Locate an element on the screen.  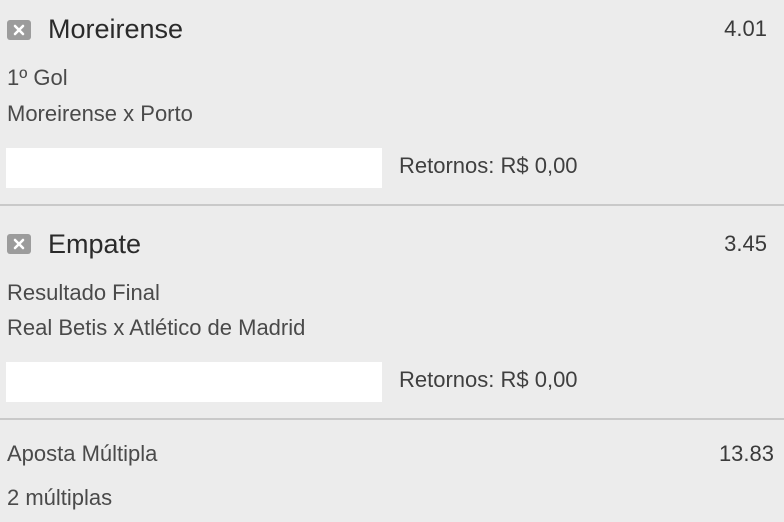
selection-name: Moreirense is located at coordinates (116, 29).